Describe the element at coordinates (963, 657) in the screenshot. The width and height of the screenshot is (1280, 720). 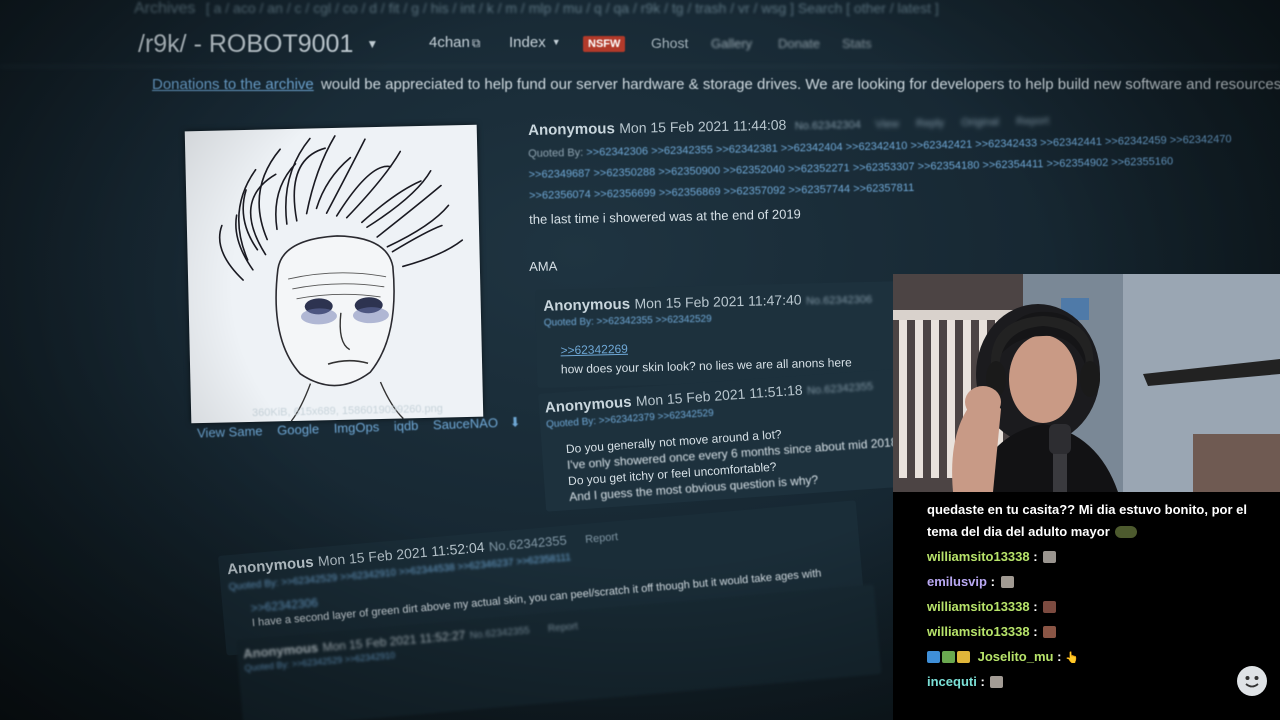
I see `crown-badge-icon` at that location.